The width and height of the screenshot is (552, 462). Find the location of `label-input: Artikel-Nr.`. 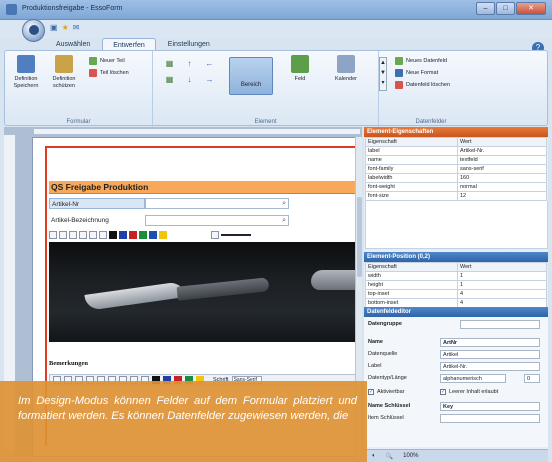

label-input: Artikel-Nr. is located at coordinates (490, 366).